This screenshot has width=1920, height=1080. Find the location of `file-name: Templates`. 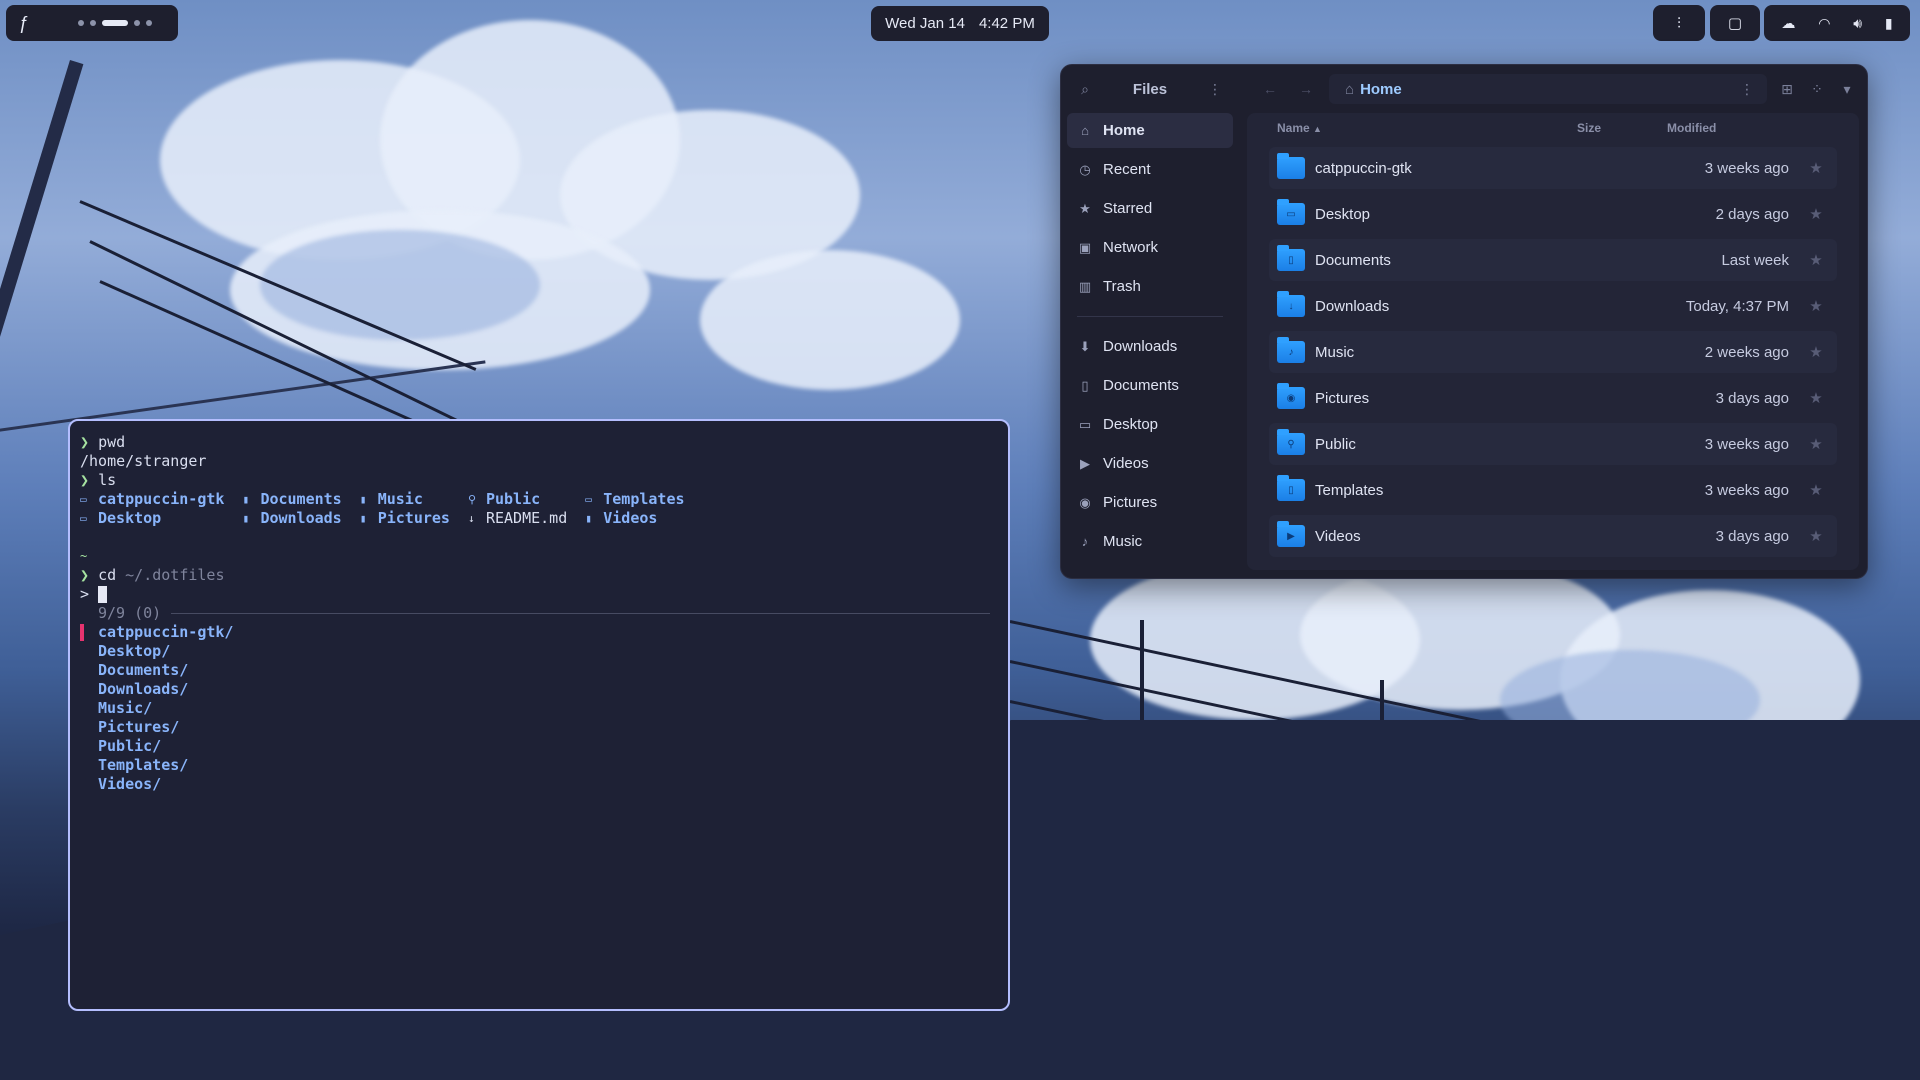

file-name: Templates is located at coordinates (1349, 490).